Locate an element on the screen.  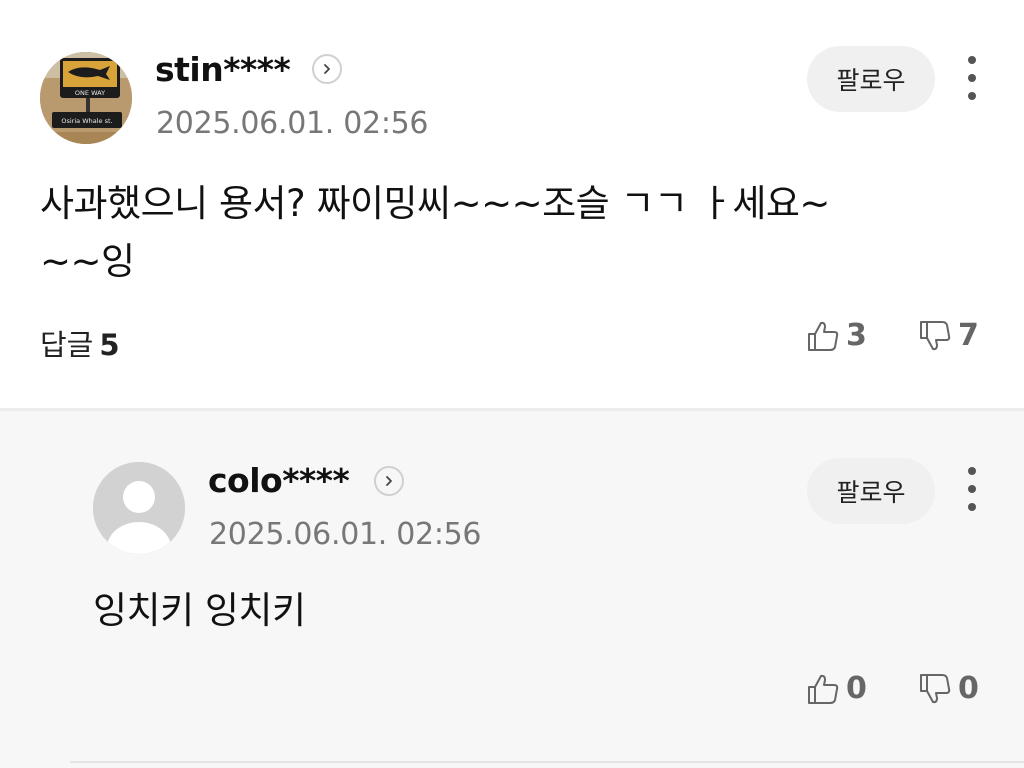
avatar is located at coordinates (139, 508).